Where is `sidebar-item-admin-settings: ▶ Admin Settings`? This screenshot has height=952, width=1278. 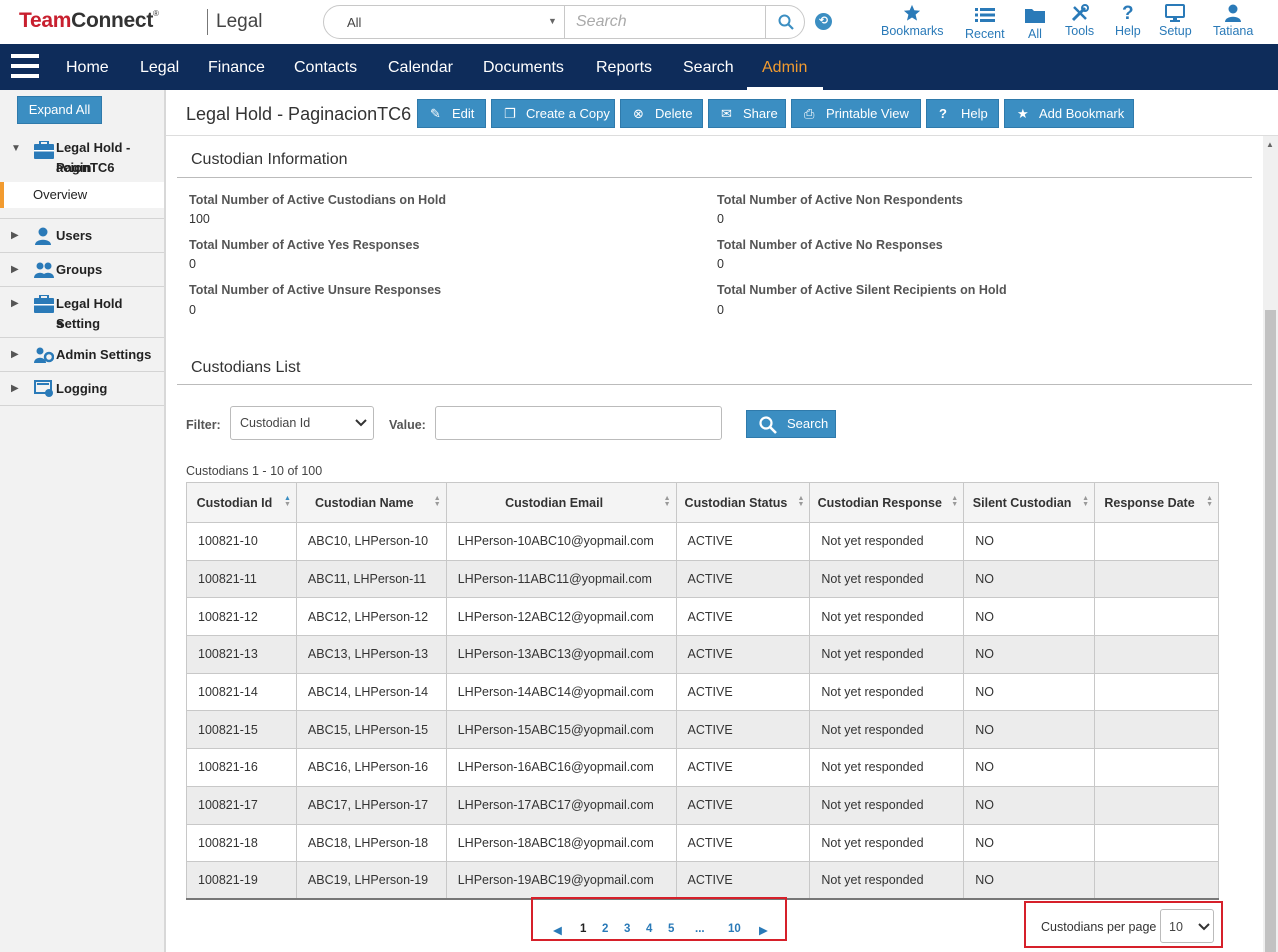 sidebar-item-admin-settings: ▶ Admin Settings is located at coordinates (82, 355).